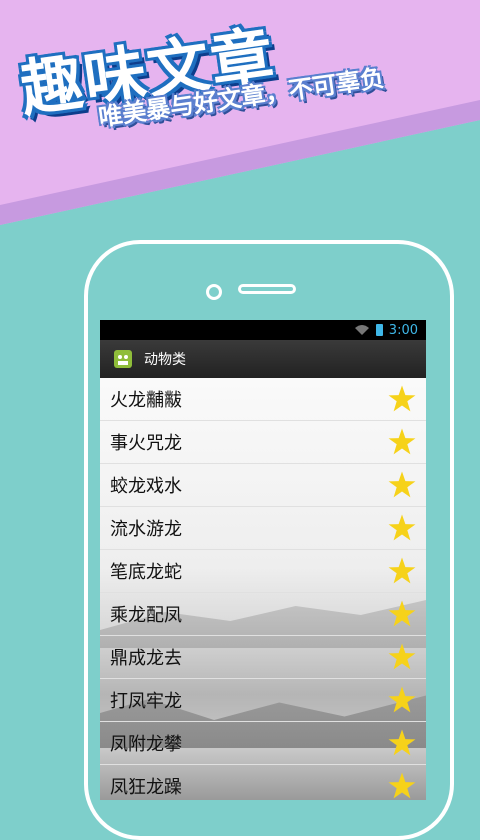 The width and height of the screenshot is (480, 840). What do you see at coordinates (263, 614) in the screenshot?
I see `list-item: 乘龙配凤` at bounding box center [263, 614].